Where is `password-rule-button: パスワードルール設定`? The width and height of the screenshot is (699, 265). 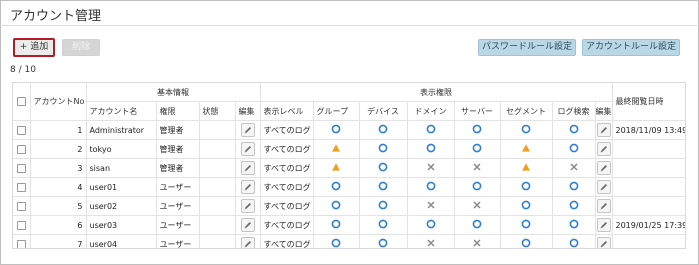 password-rule-button: パスワードルール設定 is located at coordinates (527, 47).